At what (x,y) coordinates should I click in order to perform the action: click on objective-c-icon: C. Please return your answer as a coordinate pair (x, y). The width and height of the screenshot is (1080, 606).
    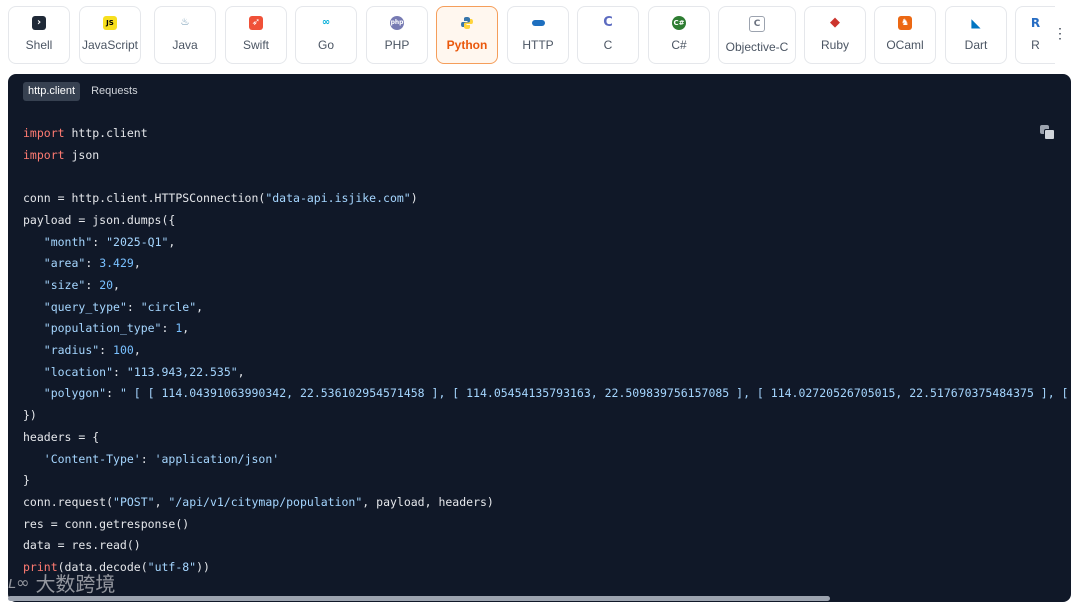
    Looking at the image, I should click on (757, 24).